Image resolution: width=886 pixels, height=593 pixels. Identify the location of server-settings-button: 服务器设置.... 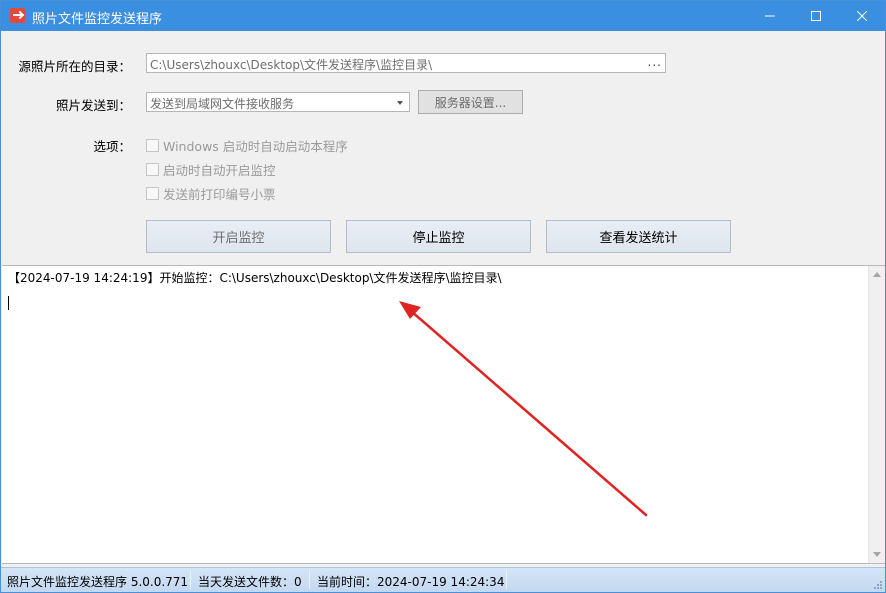
(470, 102).